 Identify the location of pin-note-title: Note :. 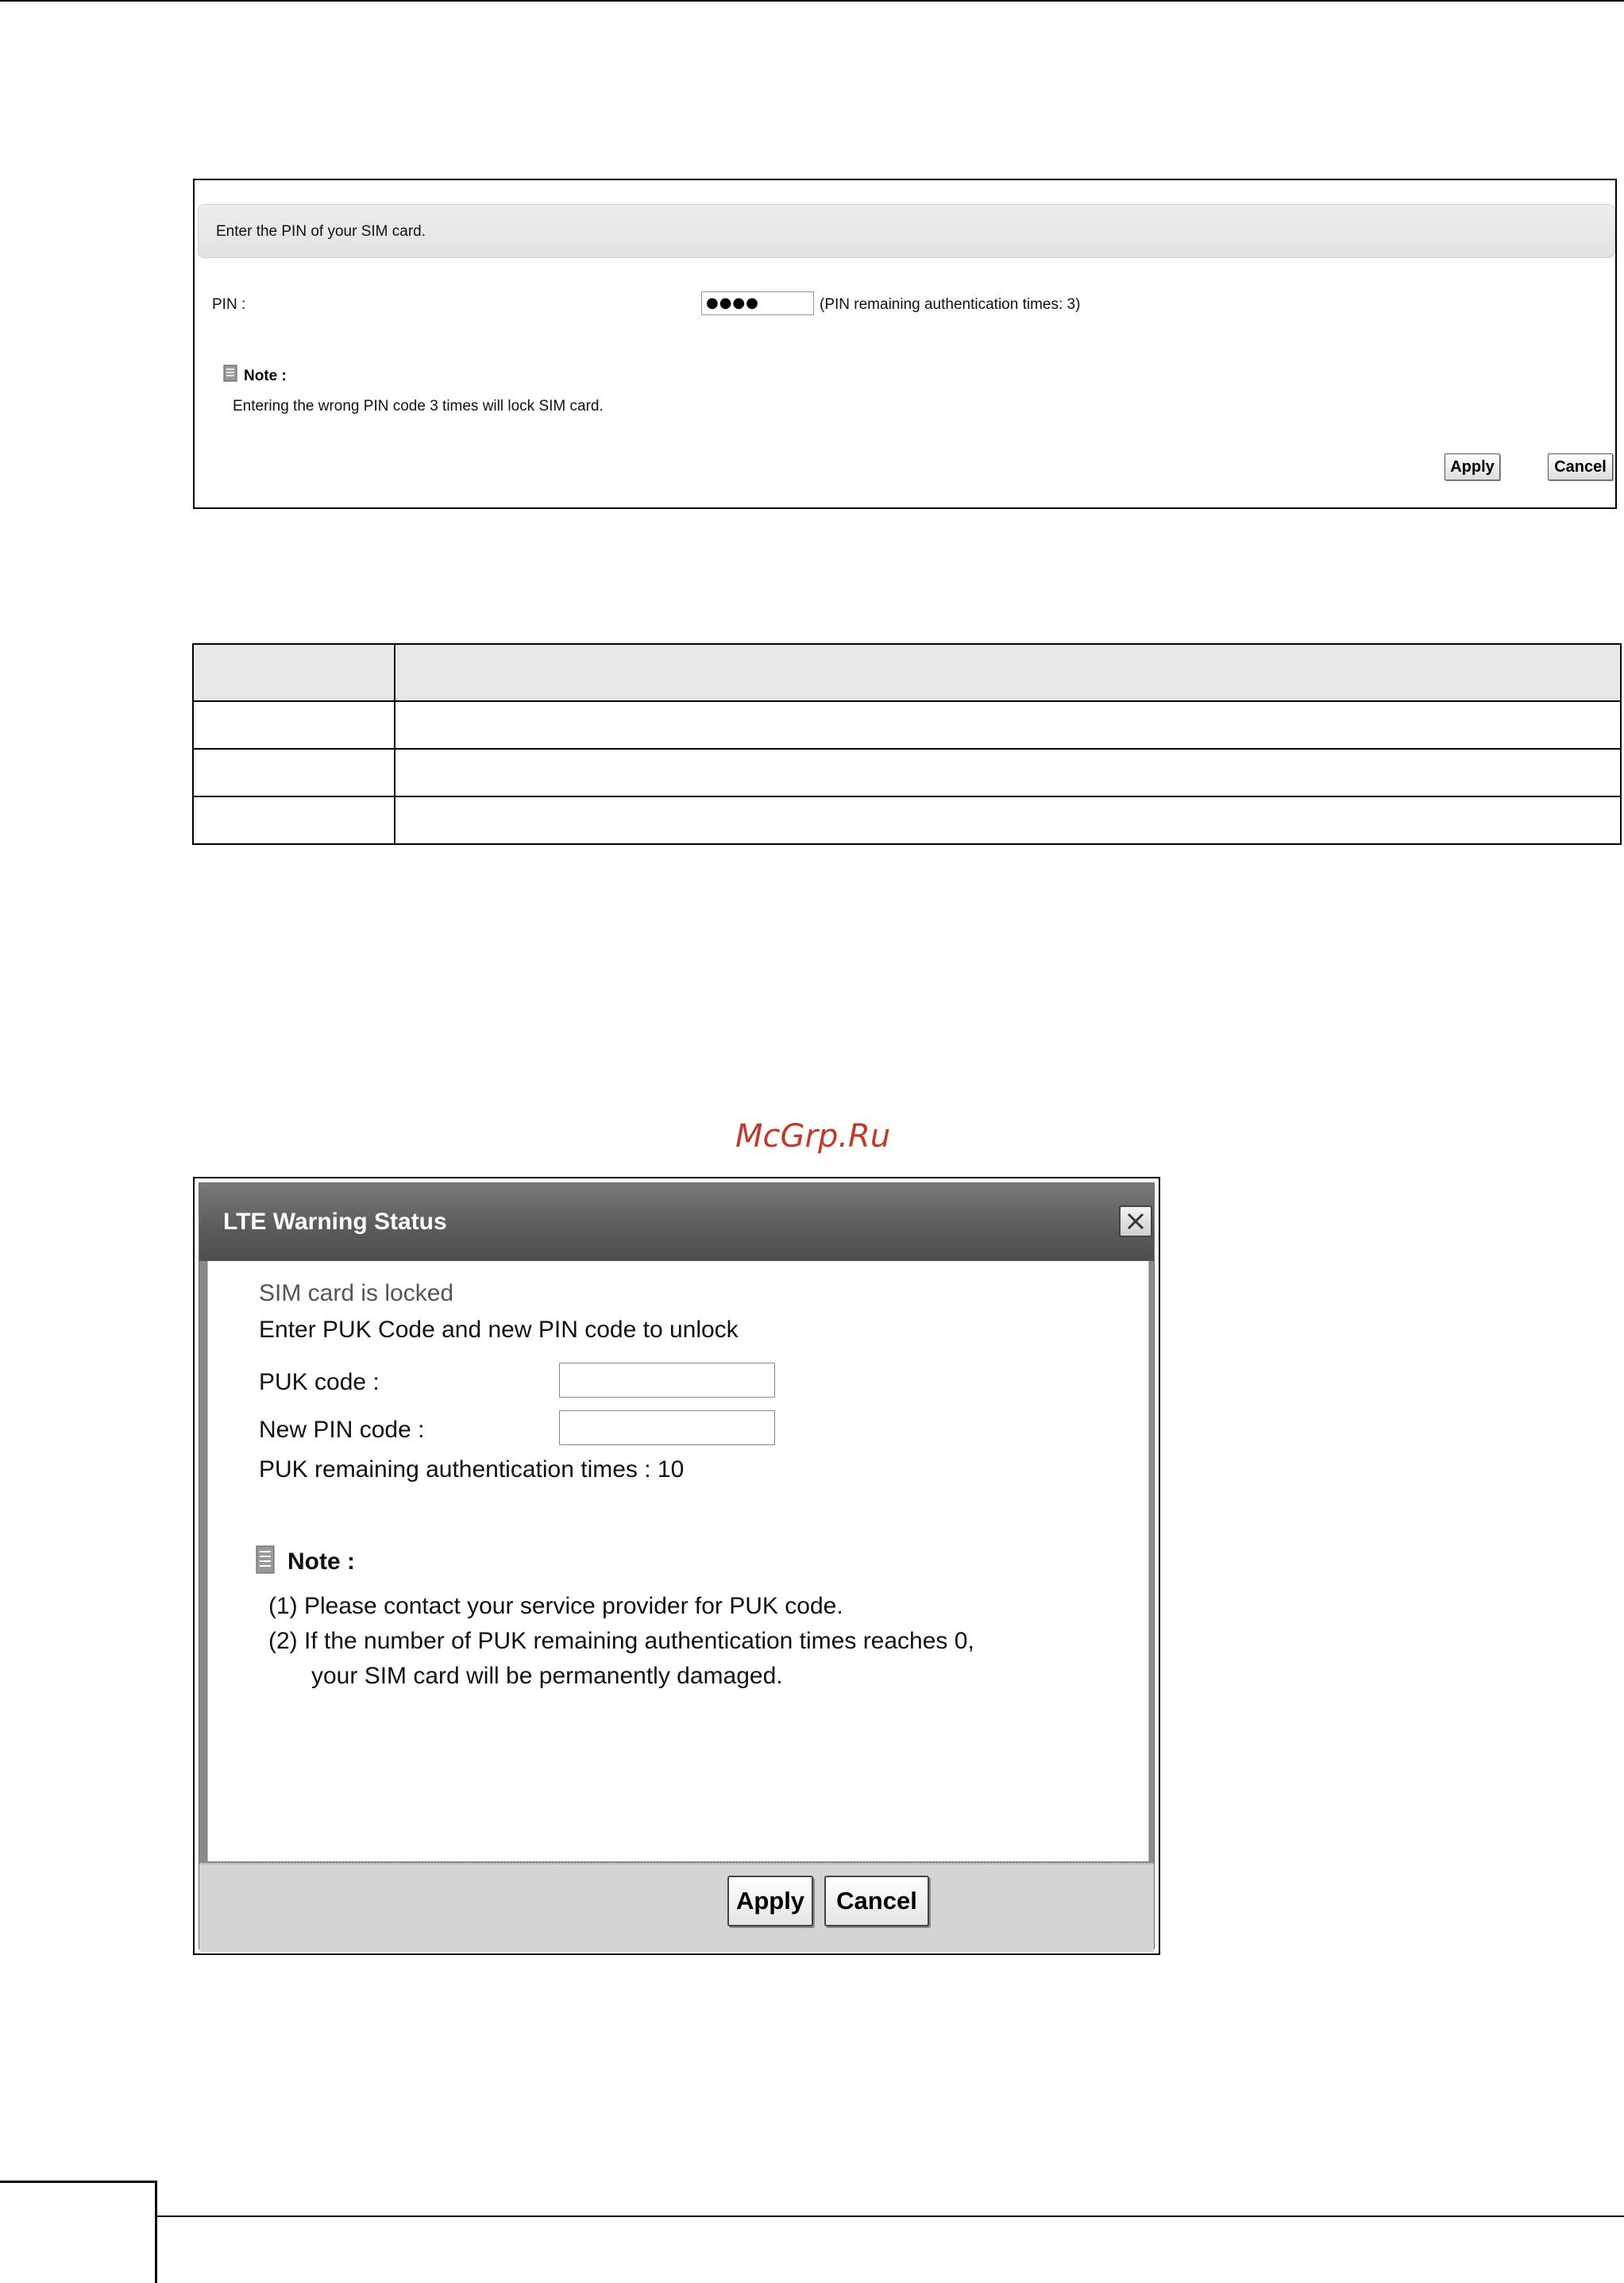
(265, 376).